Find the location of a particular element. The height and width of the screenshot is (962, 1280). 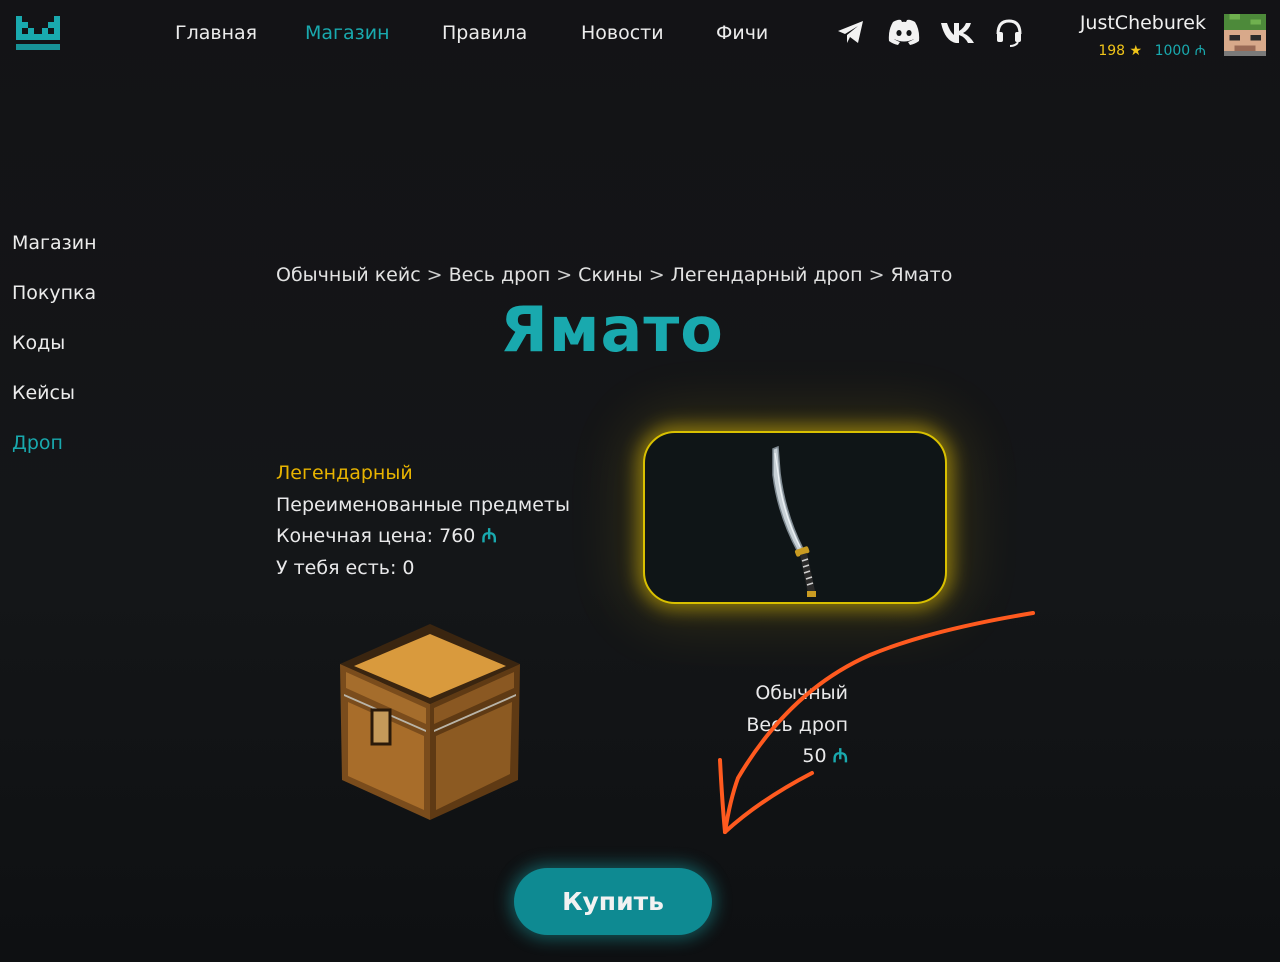

item-owned: У тебя есть: 0 is located at coordinates (345, 567).